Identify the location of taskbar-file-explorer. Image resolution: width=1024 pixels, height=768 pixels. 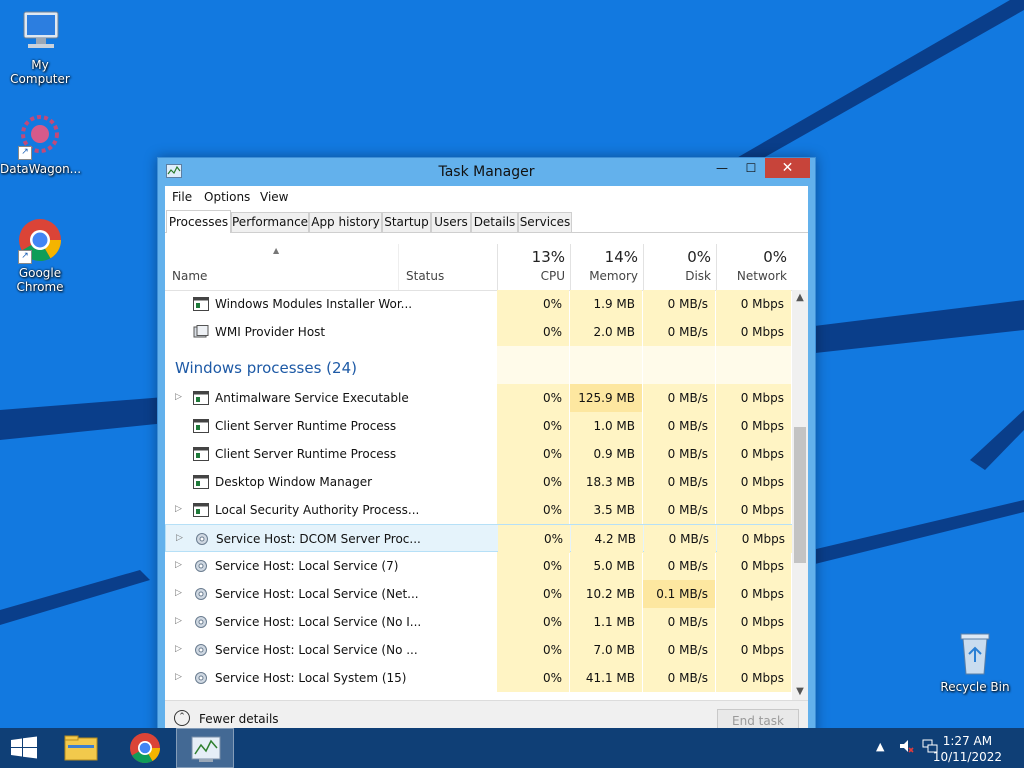
(81, 748).